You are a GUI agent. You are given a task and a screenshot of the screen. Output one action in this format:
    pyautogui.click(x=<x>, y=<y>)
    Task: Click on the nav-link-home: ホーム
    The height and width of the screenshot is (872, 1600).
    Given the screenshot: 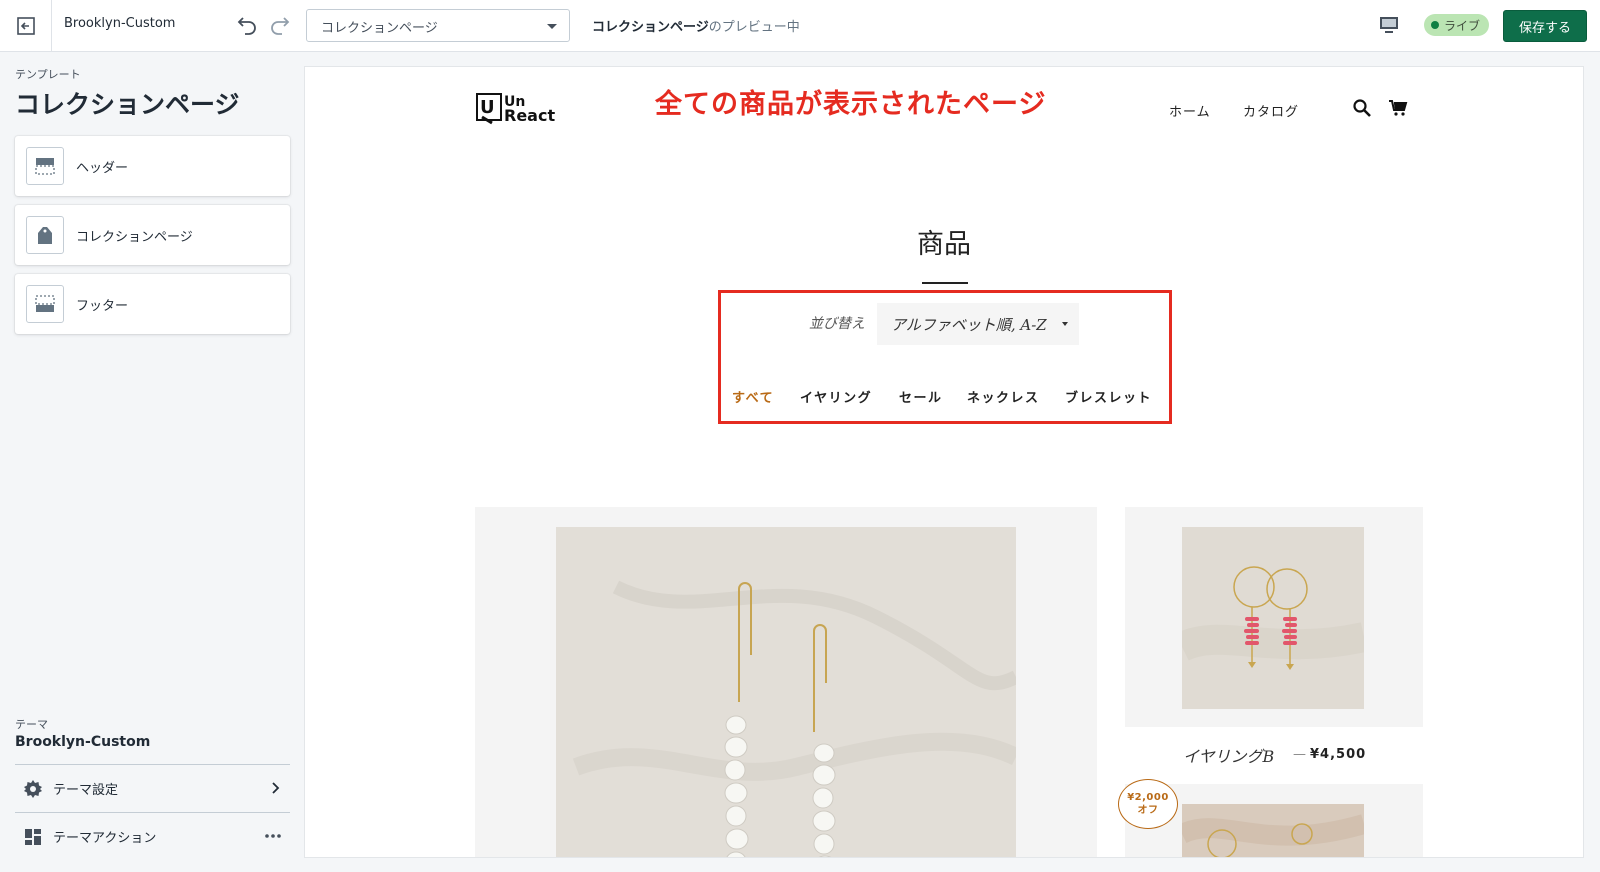 What is the action you would take?
    pyautogui.click(x=1190, y=110)
    